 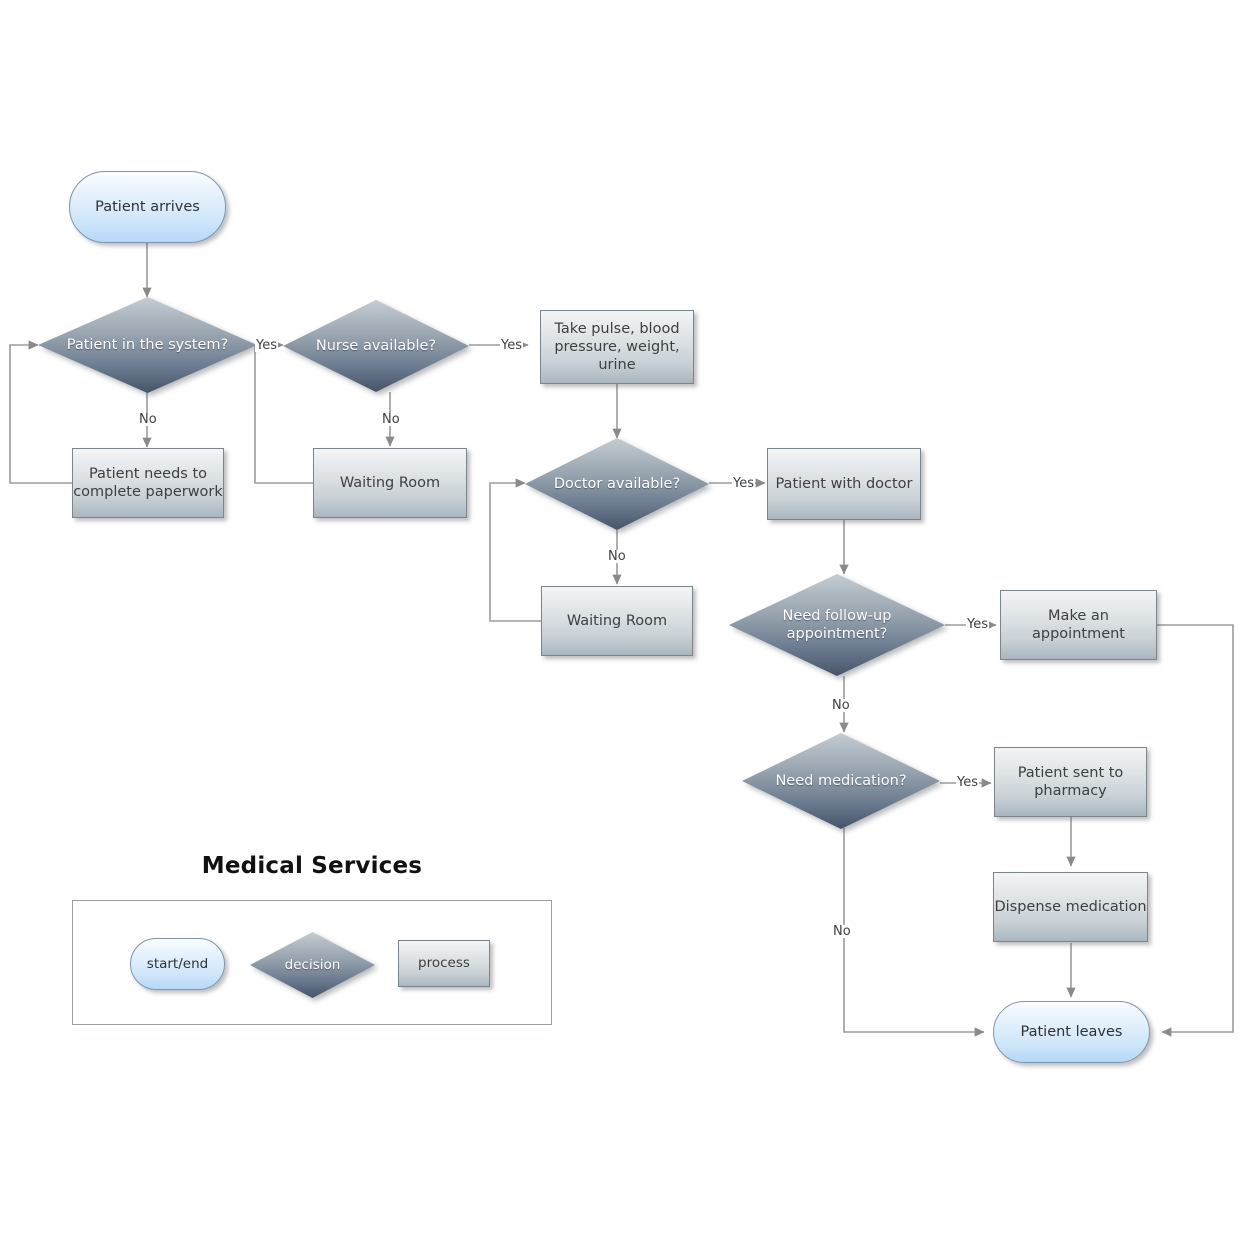 What do you see at coordinates (977, 624) in the screenshot?
I see `edge-label-followup-yes: Yes` at bounding box center [977, 624].